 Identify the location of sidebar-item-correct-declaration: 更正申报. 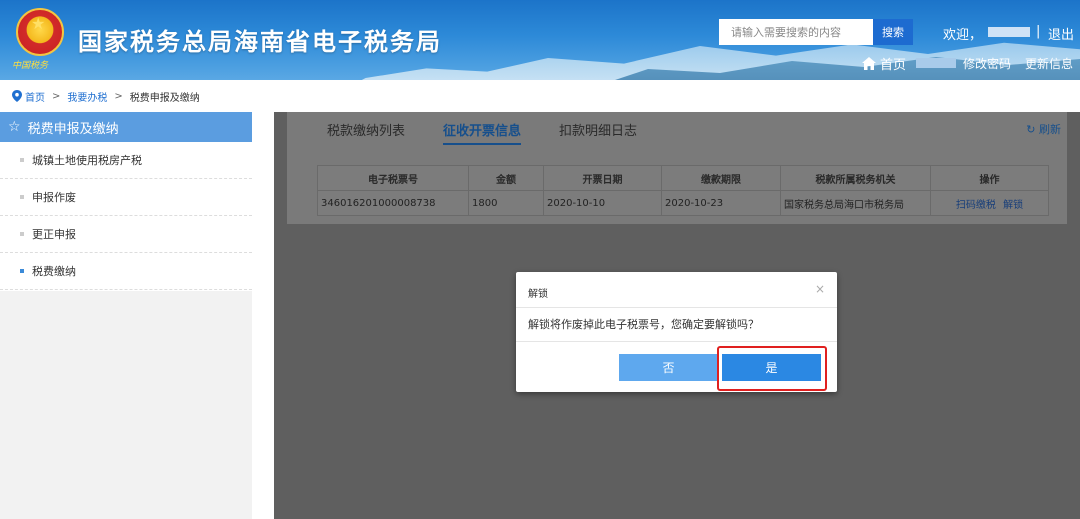
(126, 234).